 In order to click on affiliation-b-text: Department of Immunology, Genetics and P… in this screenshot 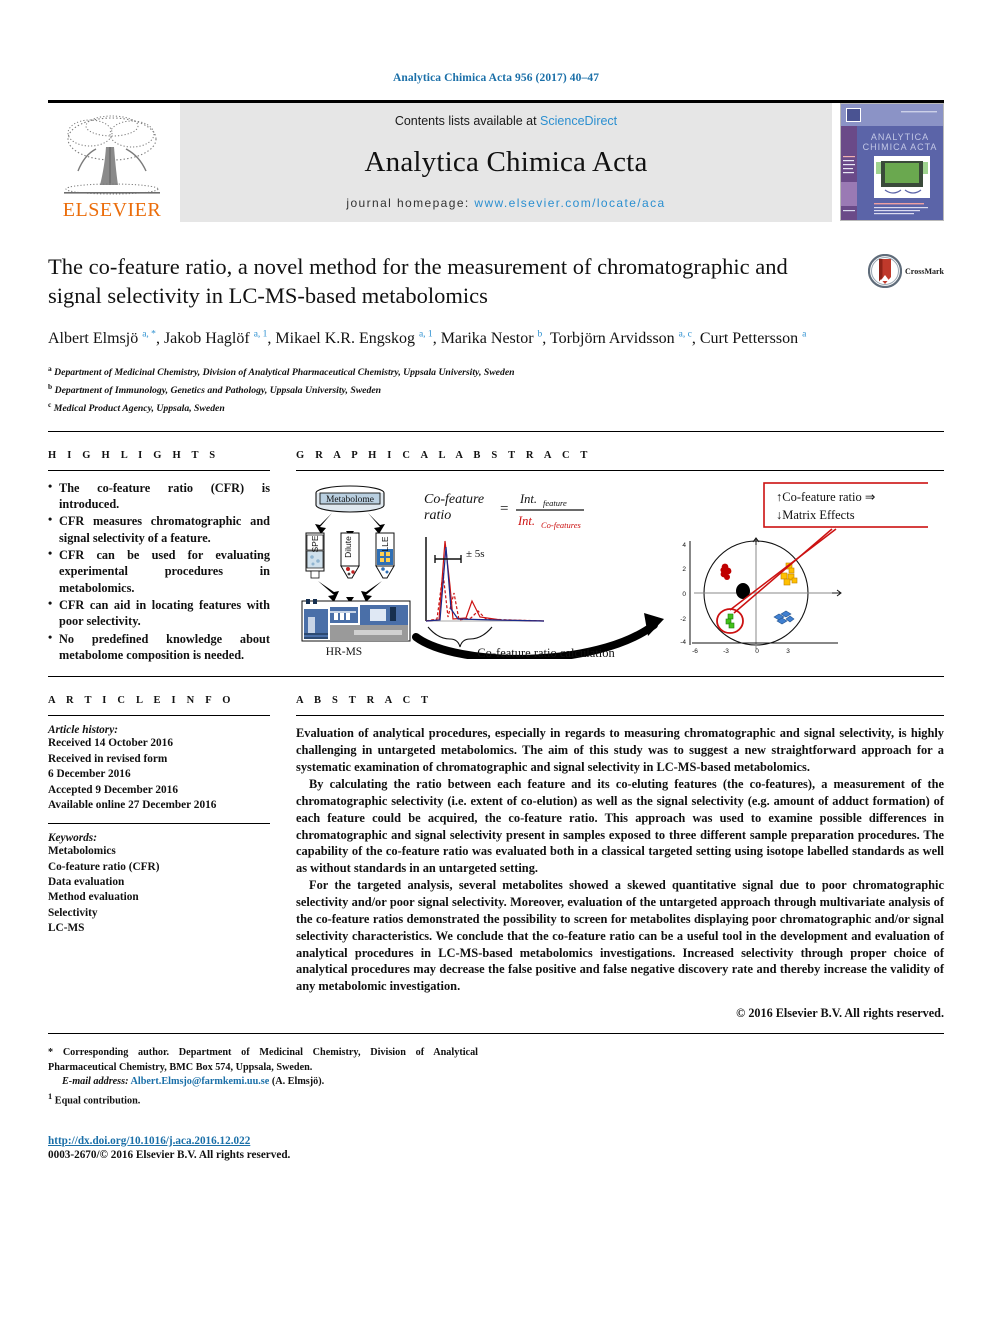, I will do `click(218, 391)`.